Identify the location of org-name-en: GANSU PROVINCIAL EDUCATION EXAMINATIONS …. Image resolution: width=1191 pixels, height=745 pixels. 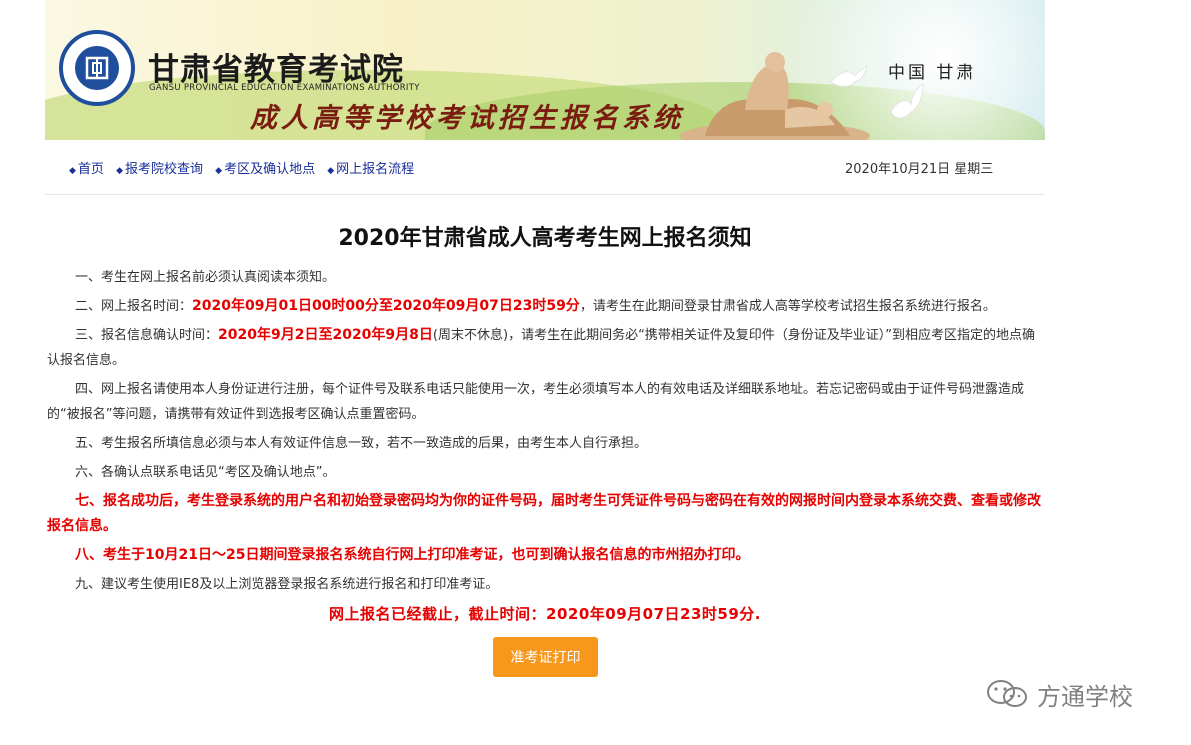
(284, 88).